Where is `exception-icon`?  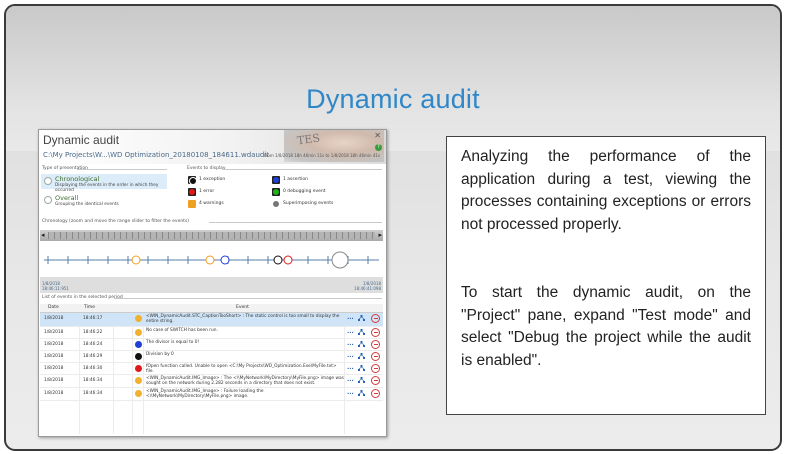
exception-icon is located at coordinates (193, 181).